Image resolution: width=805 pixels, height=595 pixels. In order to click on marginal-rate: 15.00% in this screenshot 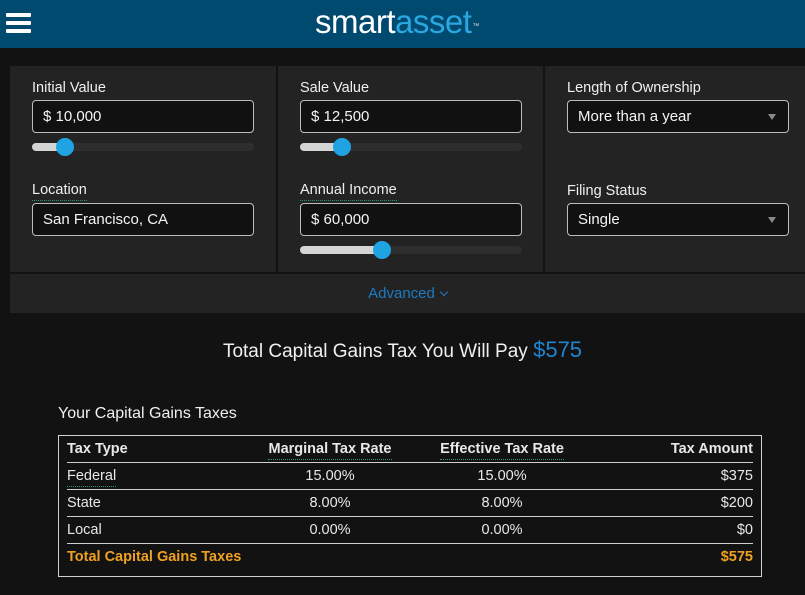, I will do `click(330, 476)`.